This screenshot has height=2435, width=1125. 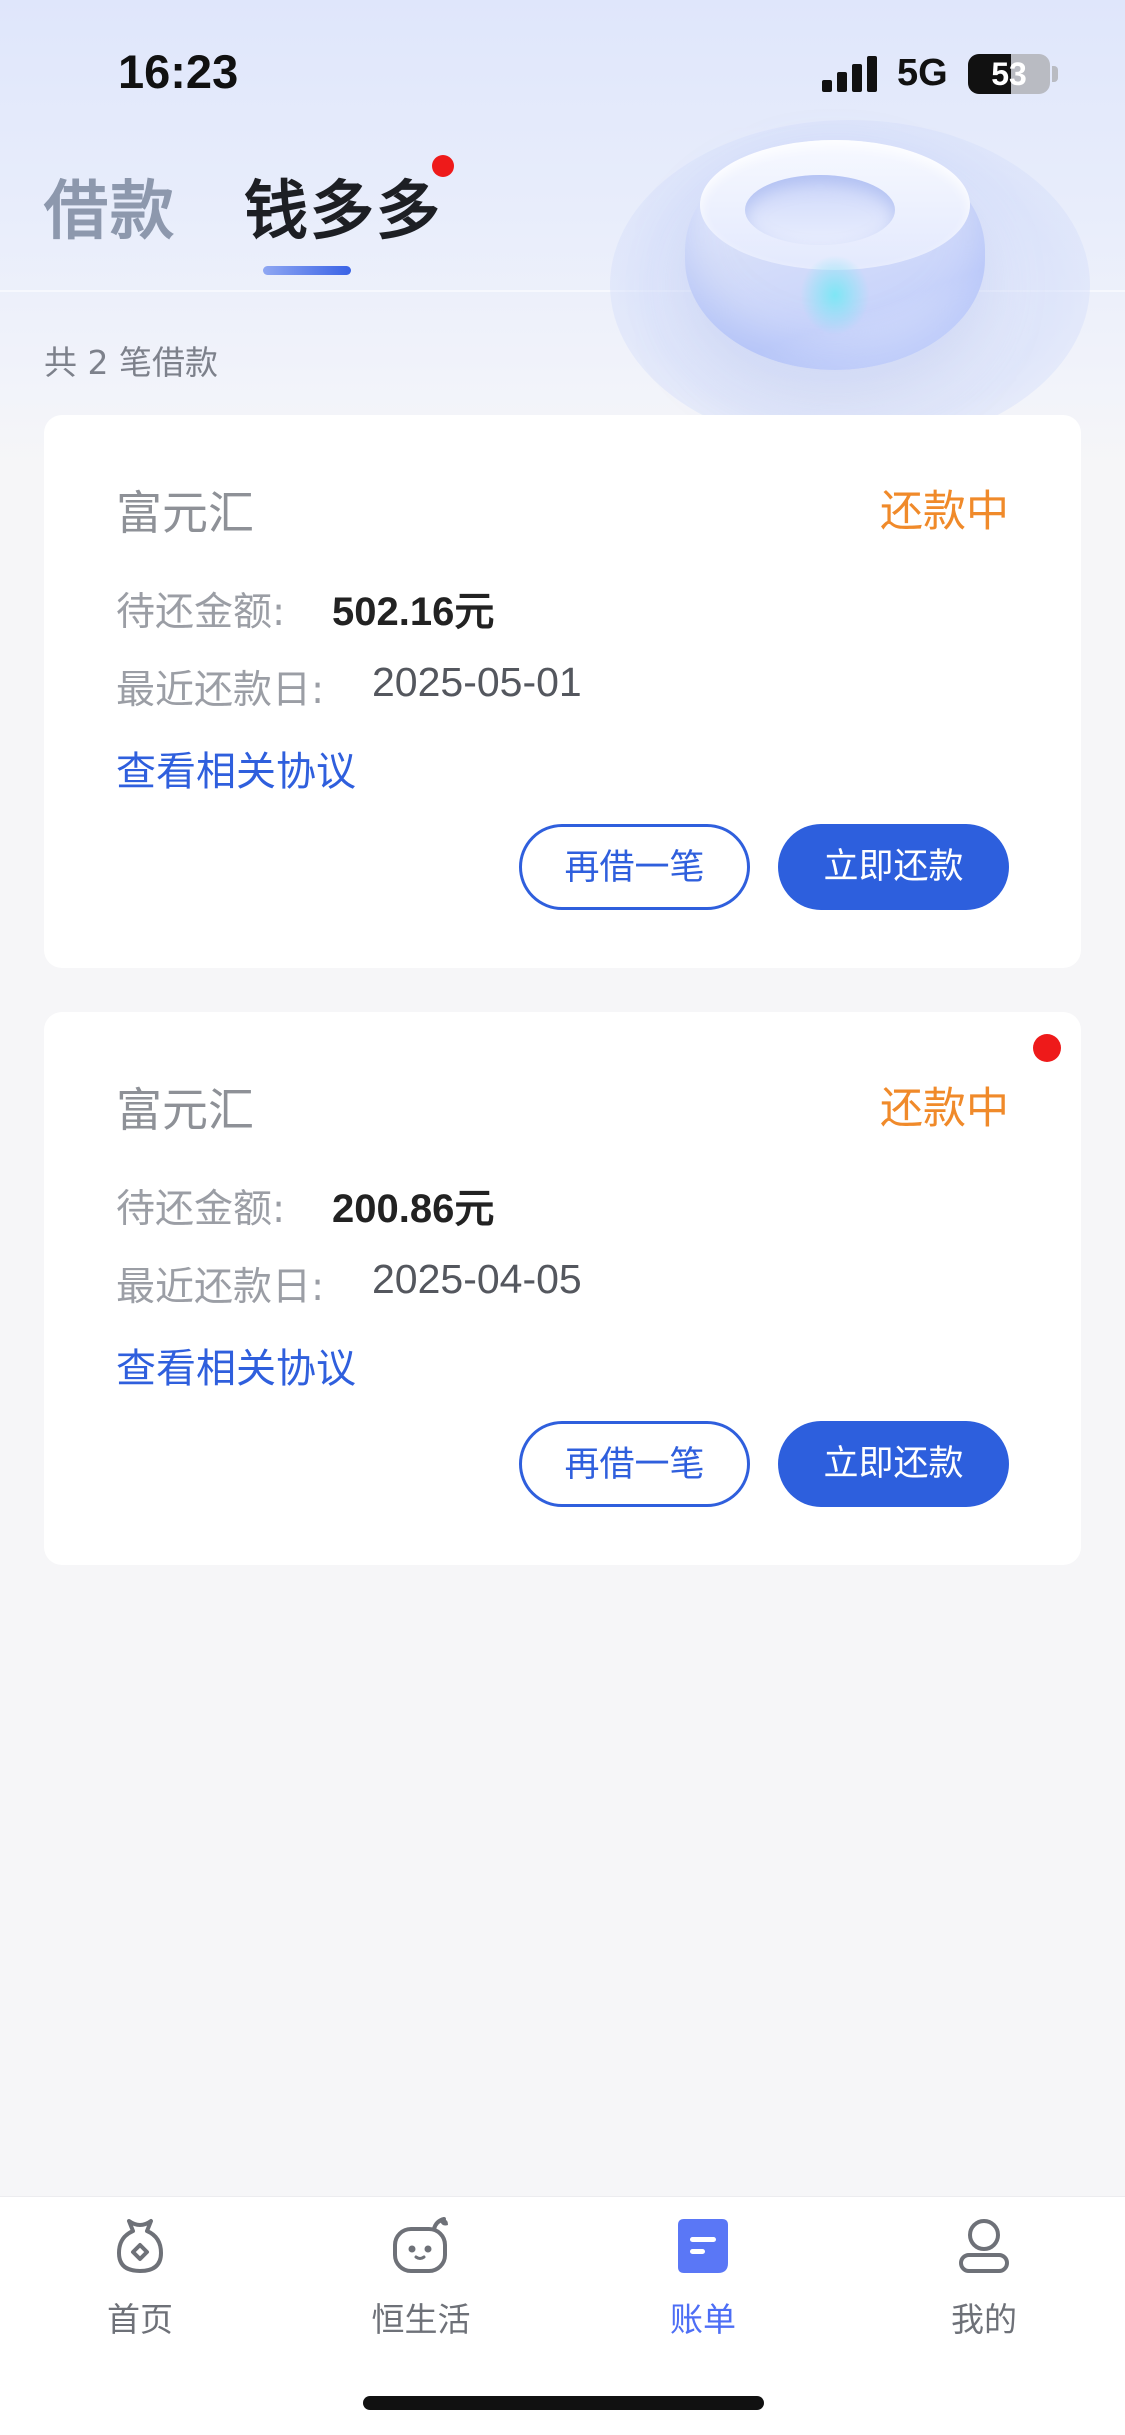 What do you see at coordinates (820, 210) in the screenshot?
I see `decorative-coin-hole` at bounding box center [820, 210].